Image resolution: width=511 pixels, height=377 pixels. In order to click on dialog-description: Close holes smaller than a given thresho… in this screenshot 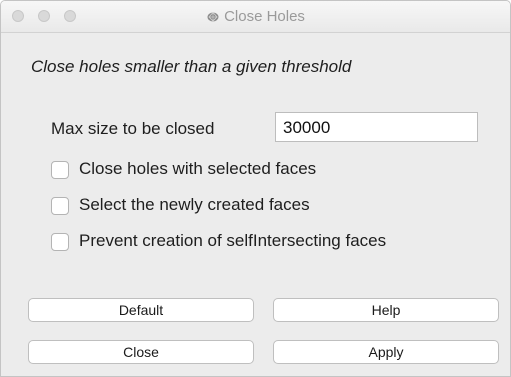, I will do `click(191, 66)`.